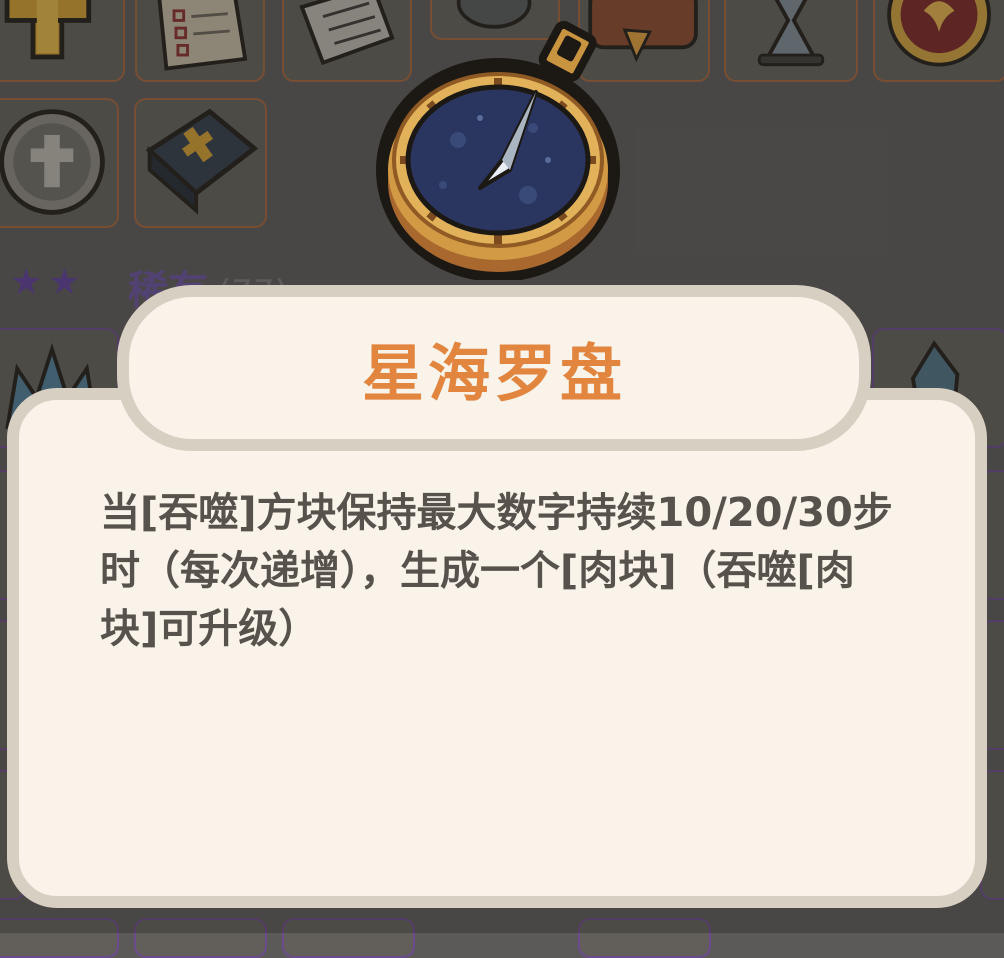 The image size is (1004, 958). What do you see at coordinates (498, 151) in the screenshot?
I see `compass-icon` at bounding box center [498, 151].